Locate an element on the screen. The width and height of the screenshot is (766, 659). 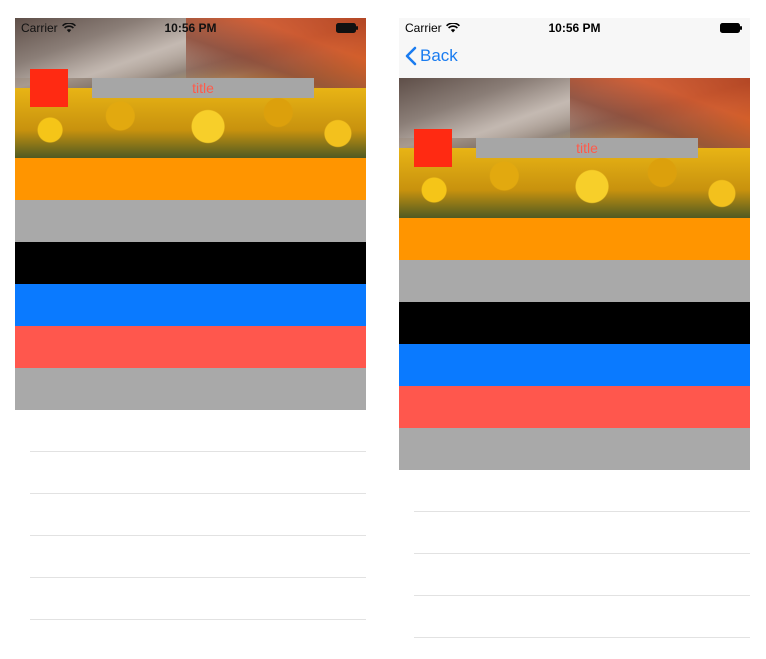
back-label: Back is located at coordinates (439, 55).